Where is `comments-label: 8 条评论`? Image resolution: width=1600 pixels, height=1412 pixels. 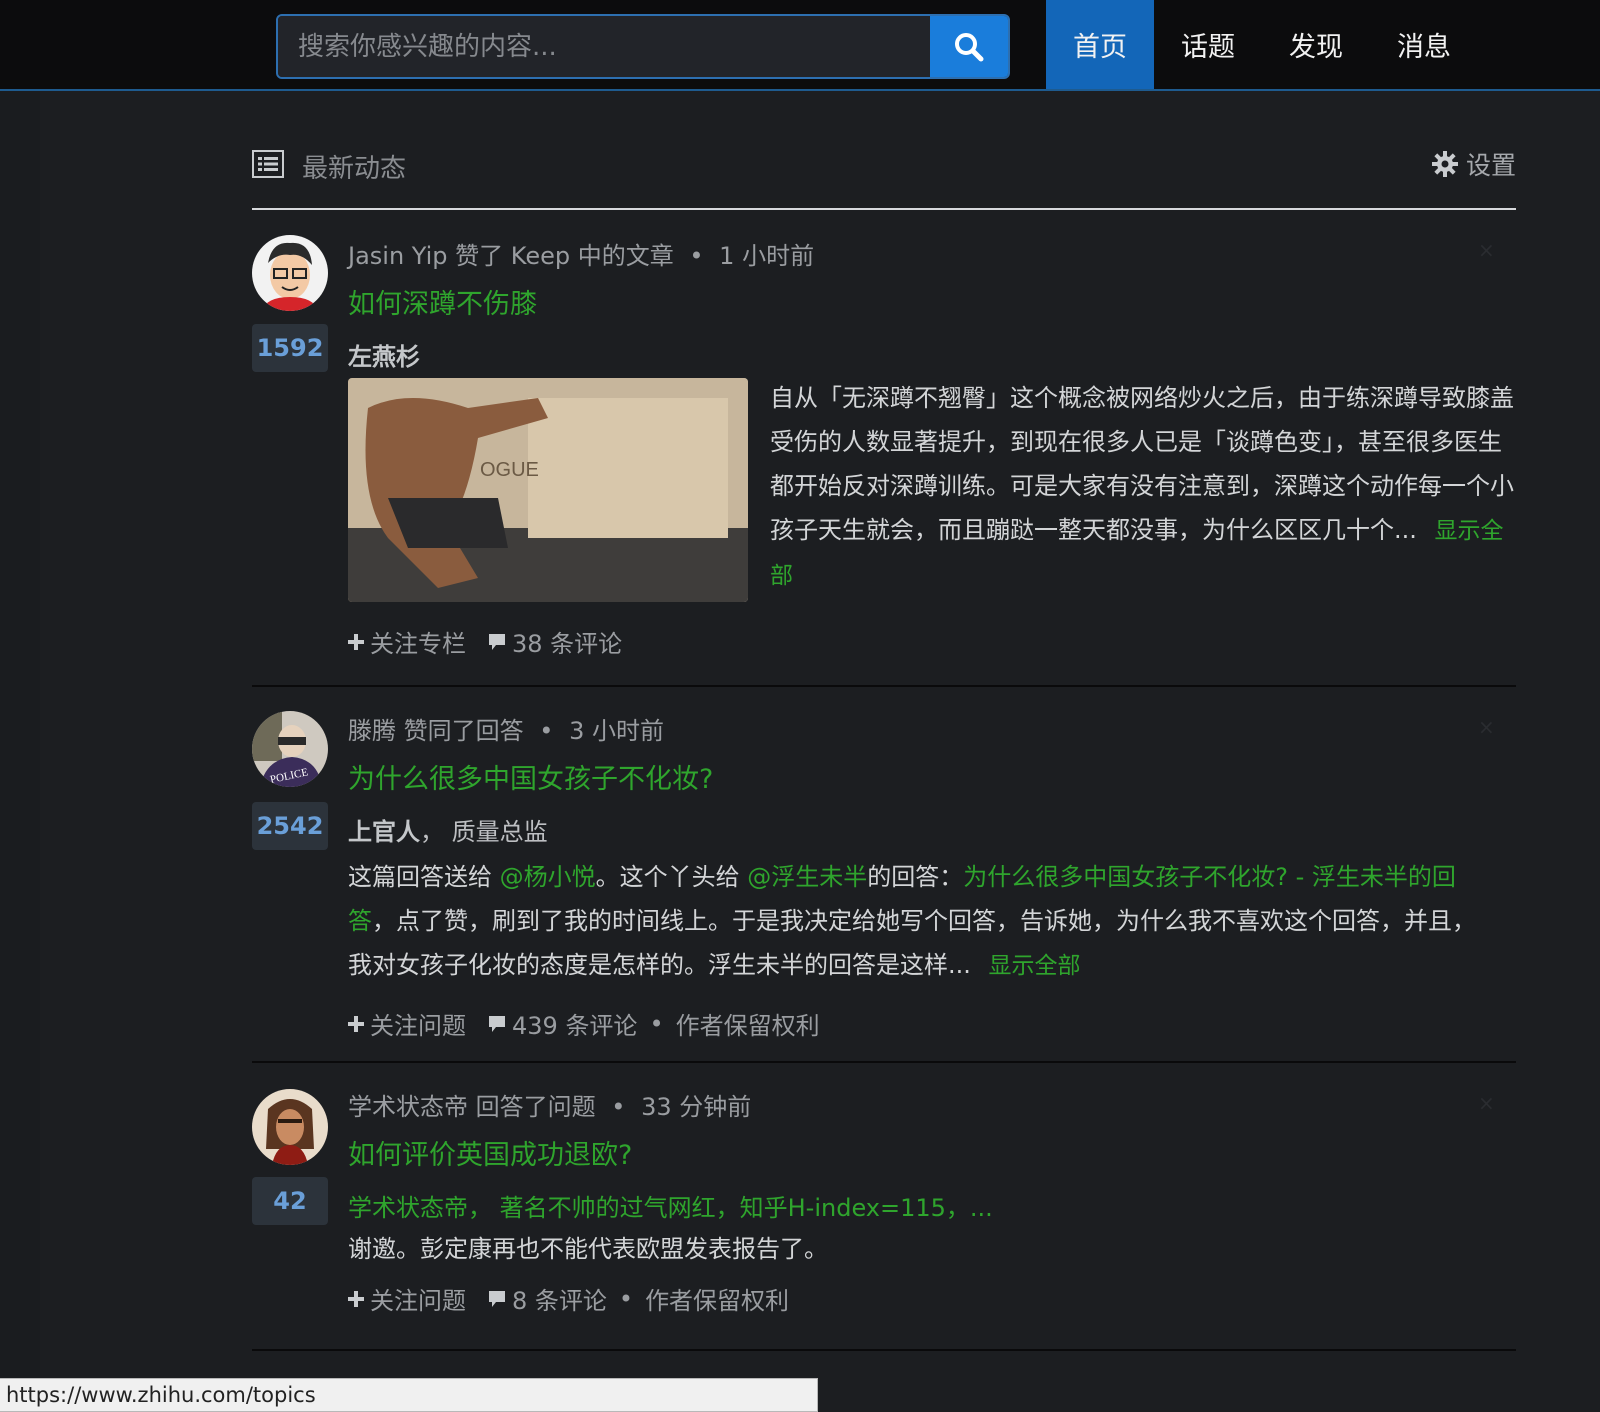 comments-label: 8 条评论 is located at coordinates (559, 1301).